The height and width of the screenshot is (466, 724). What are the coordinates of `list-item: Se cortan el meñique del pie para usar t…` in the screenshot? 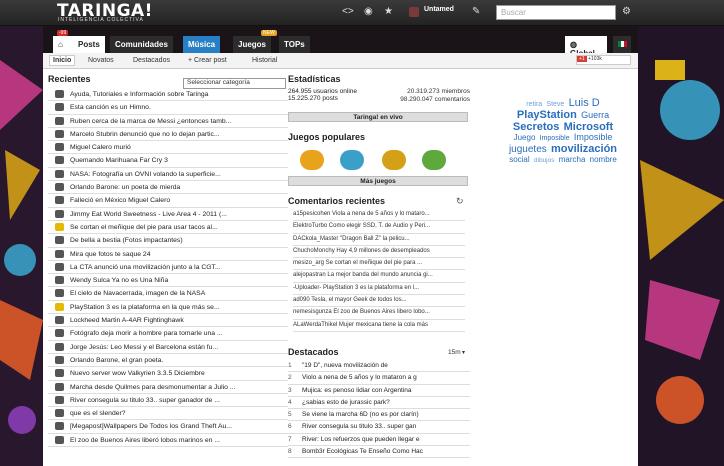 It's located at (168, 228).